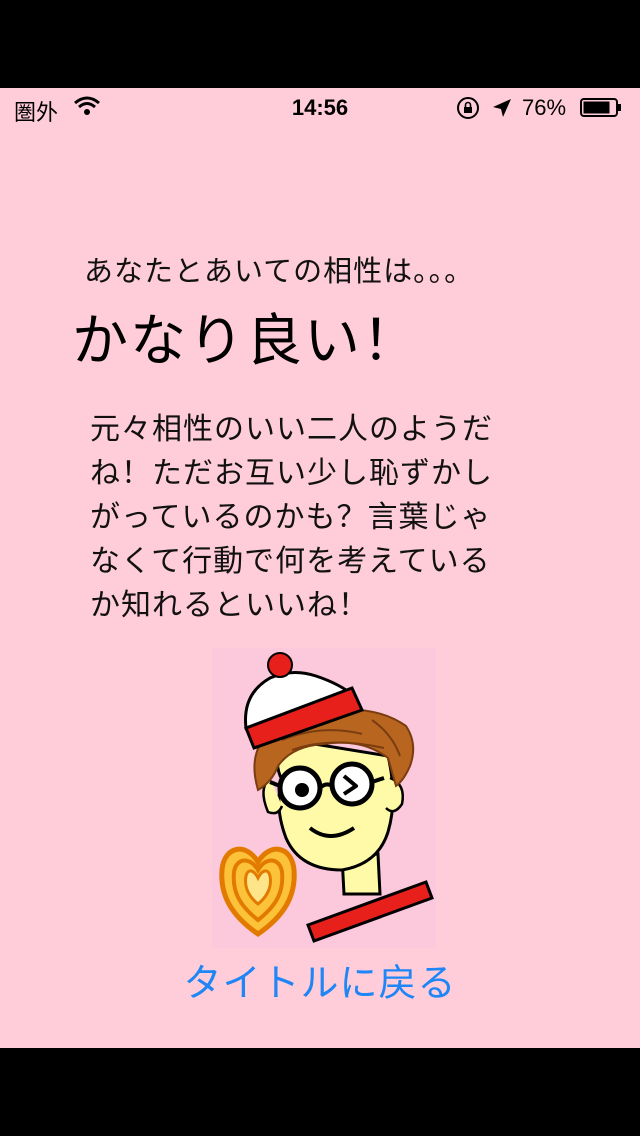 Image resolution: width=640 pixels, height=1136 pixels. I want to click on status-bar: 圏外 14:56 76%, so click(320, 108).